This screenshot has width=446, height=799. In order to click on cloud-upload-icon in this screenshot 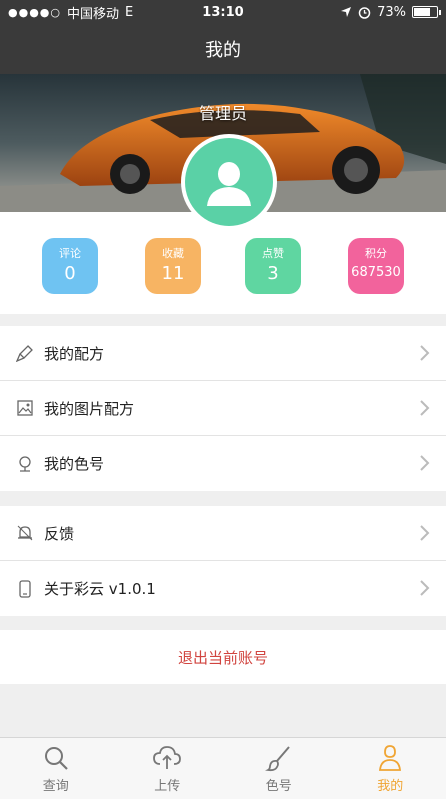, I will do `click(167, 758)`.